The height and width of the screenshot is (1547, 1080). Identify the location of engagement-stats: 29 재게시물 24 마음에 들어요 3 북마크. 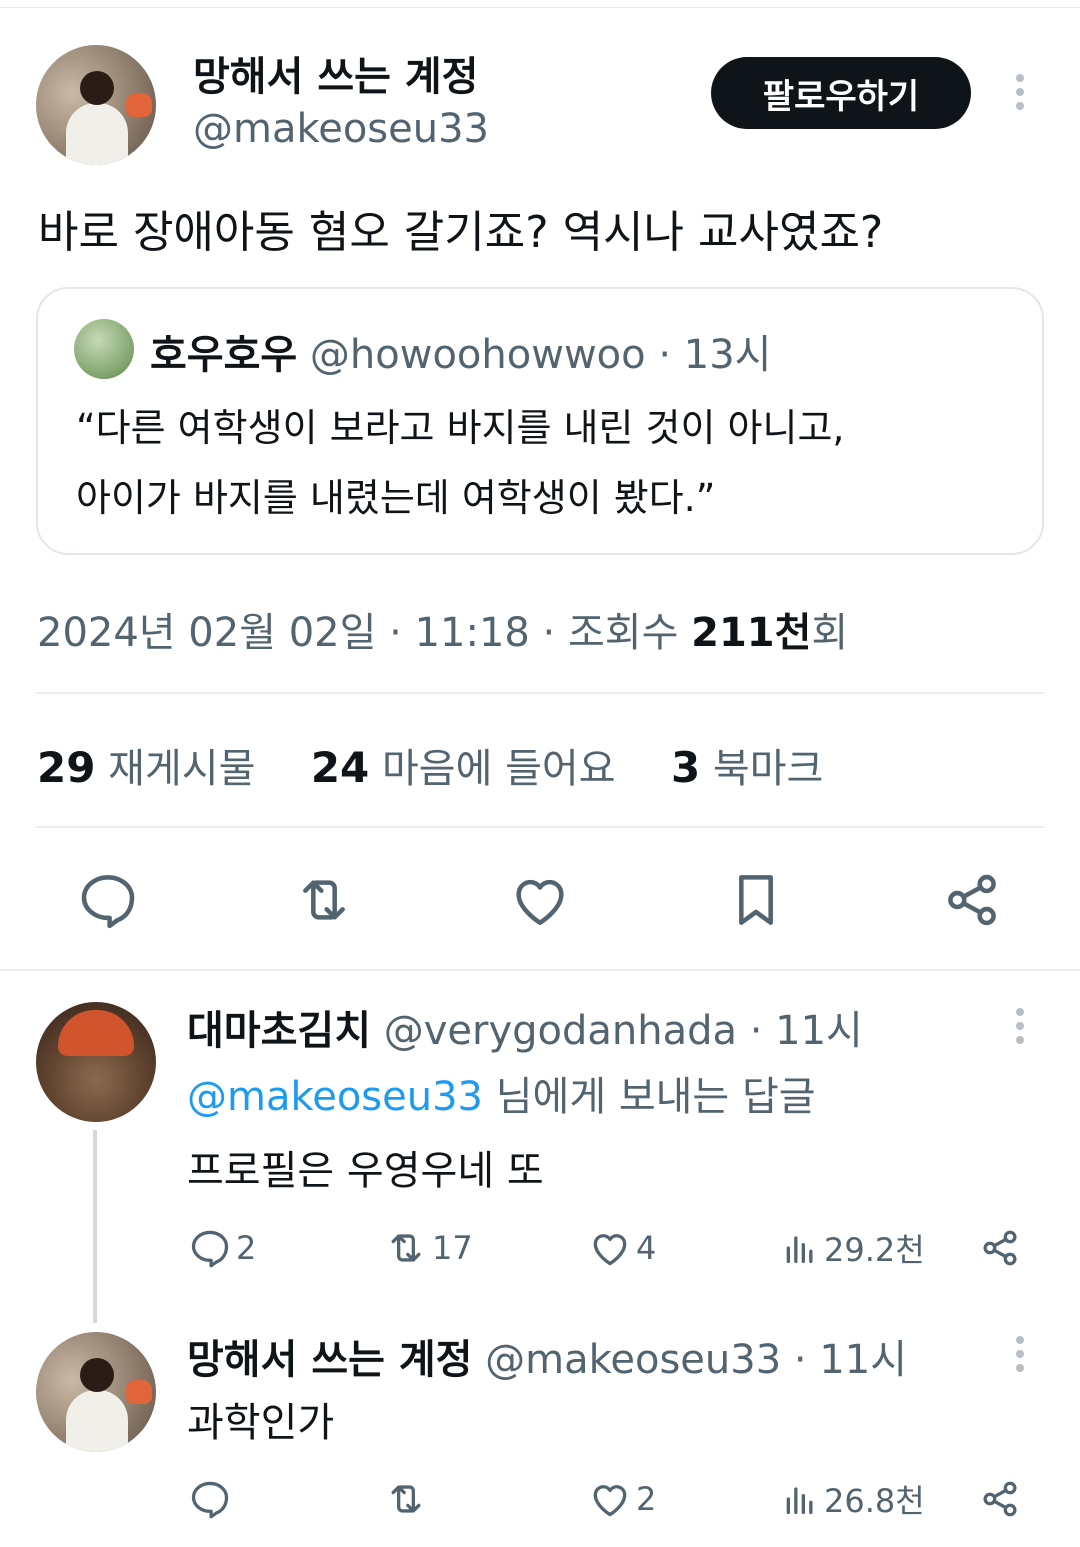
(430, 765).